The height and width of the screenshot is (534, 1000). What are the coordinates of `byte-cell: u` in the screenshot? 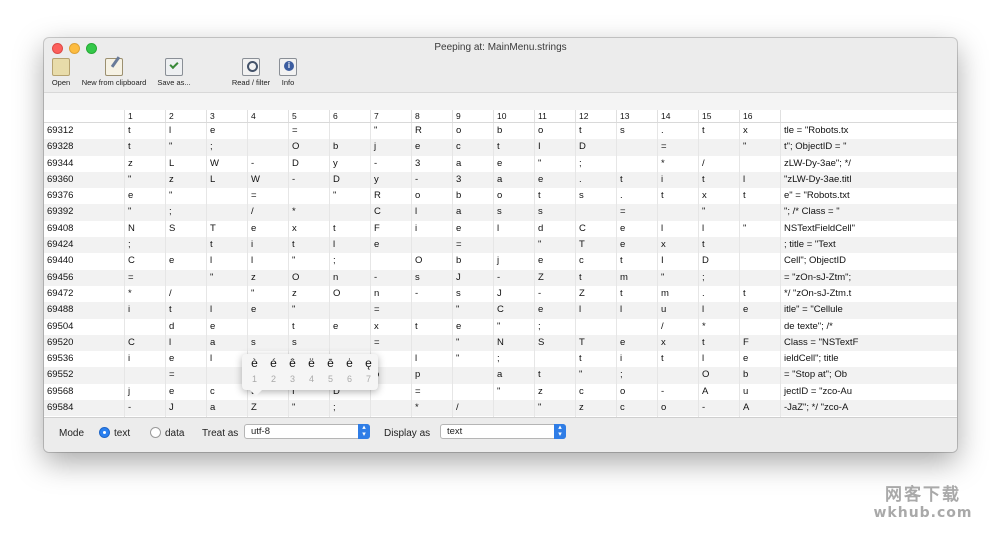 It's located at (759, 392).